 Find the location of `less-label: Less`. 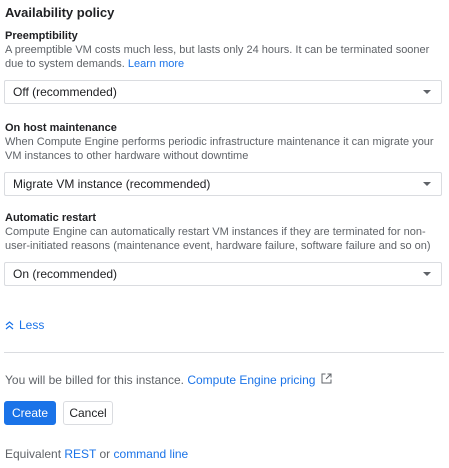

less-label: Less is located at coordinates (32, 325).